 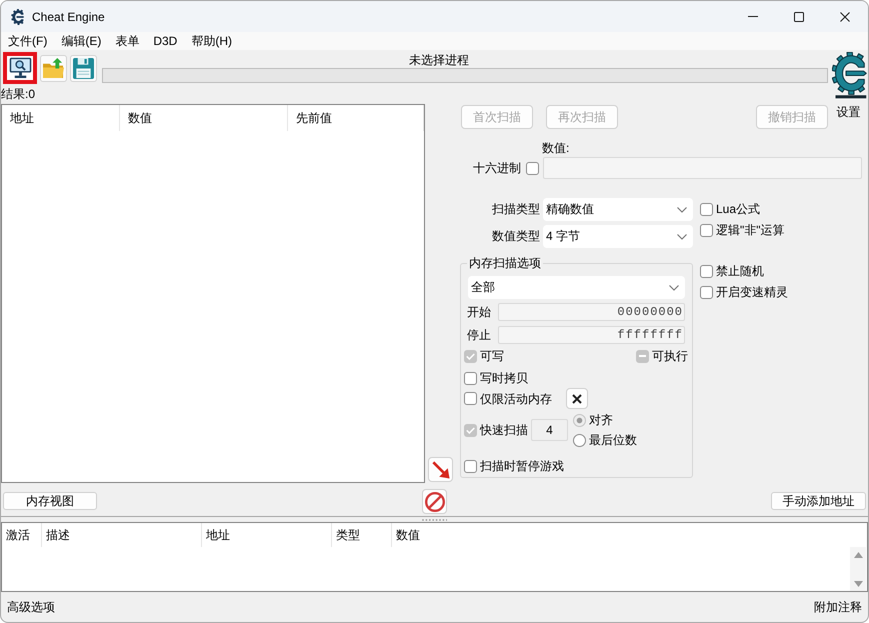 I want to click on field-label: 扫描类型, so click(x=515, y=209).